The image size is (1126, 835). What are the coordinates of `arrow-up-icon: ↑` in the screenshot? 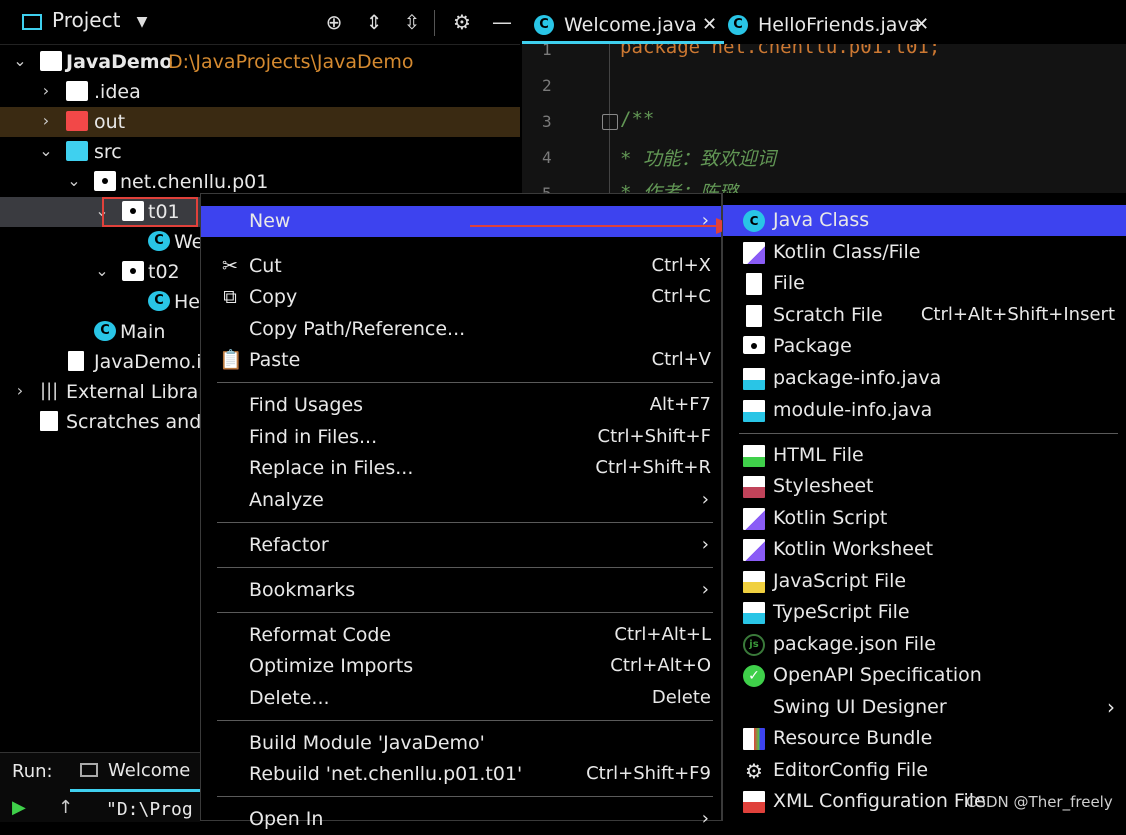 It's located at (65, 807).